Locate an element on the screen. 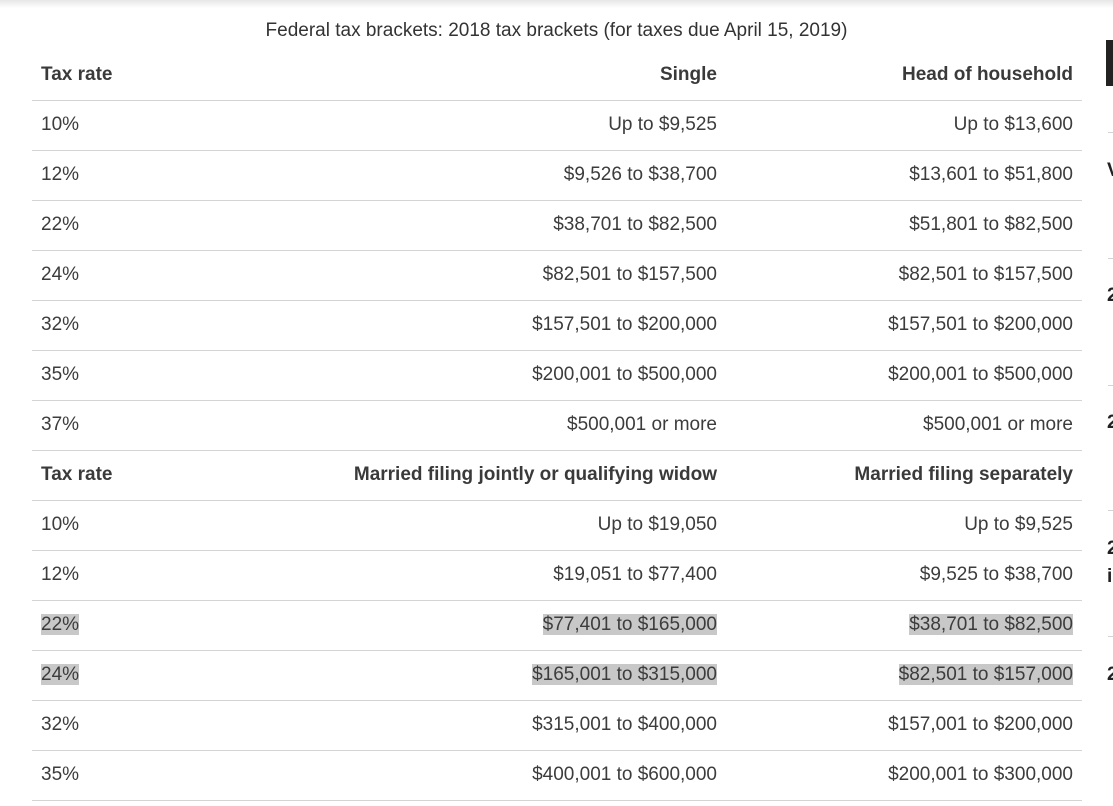 The width and height of the screenshot is (1113, 806). column-header-single: Single is located at coordinates (534, 75).